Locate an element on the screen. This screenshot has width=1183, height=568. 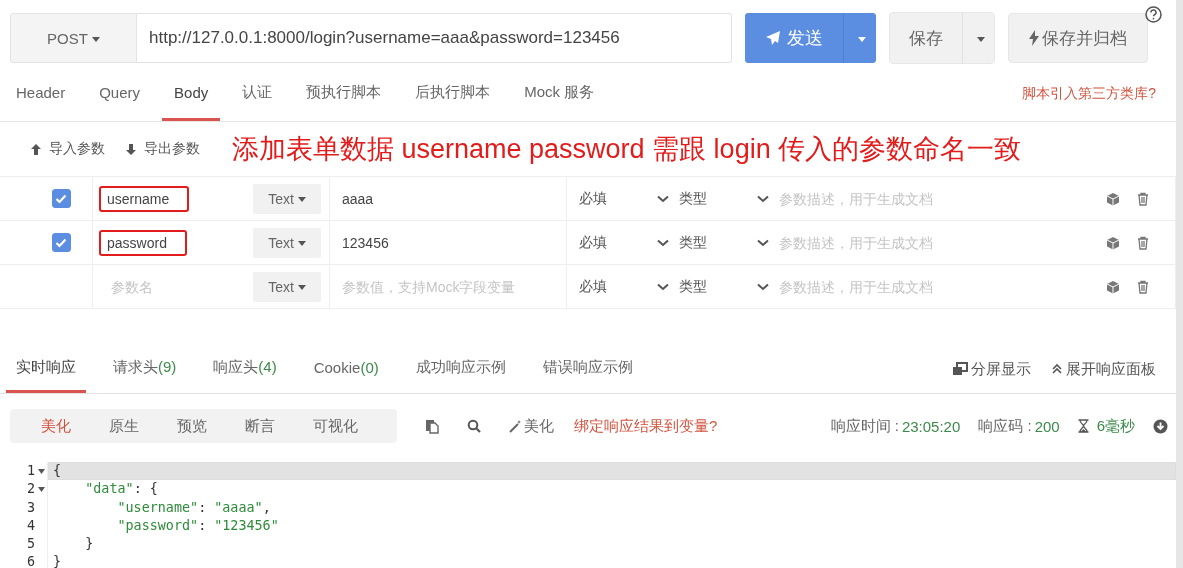
code-line: "password": "123456" is located at coordinates (611, 526).